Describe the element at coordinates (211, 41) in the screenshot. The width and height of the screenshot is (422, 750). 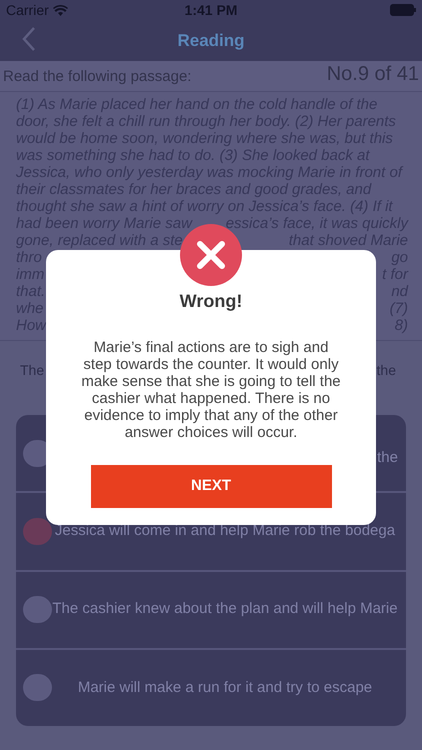
I see `screen-title: Reading` at that location.